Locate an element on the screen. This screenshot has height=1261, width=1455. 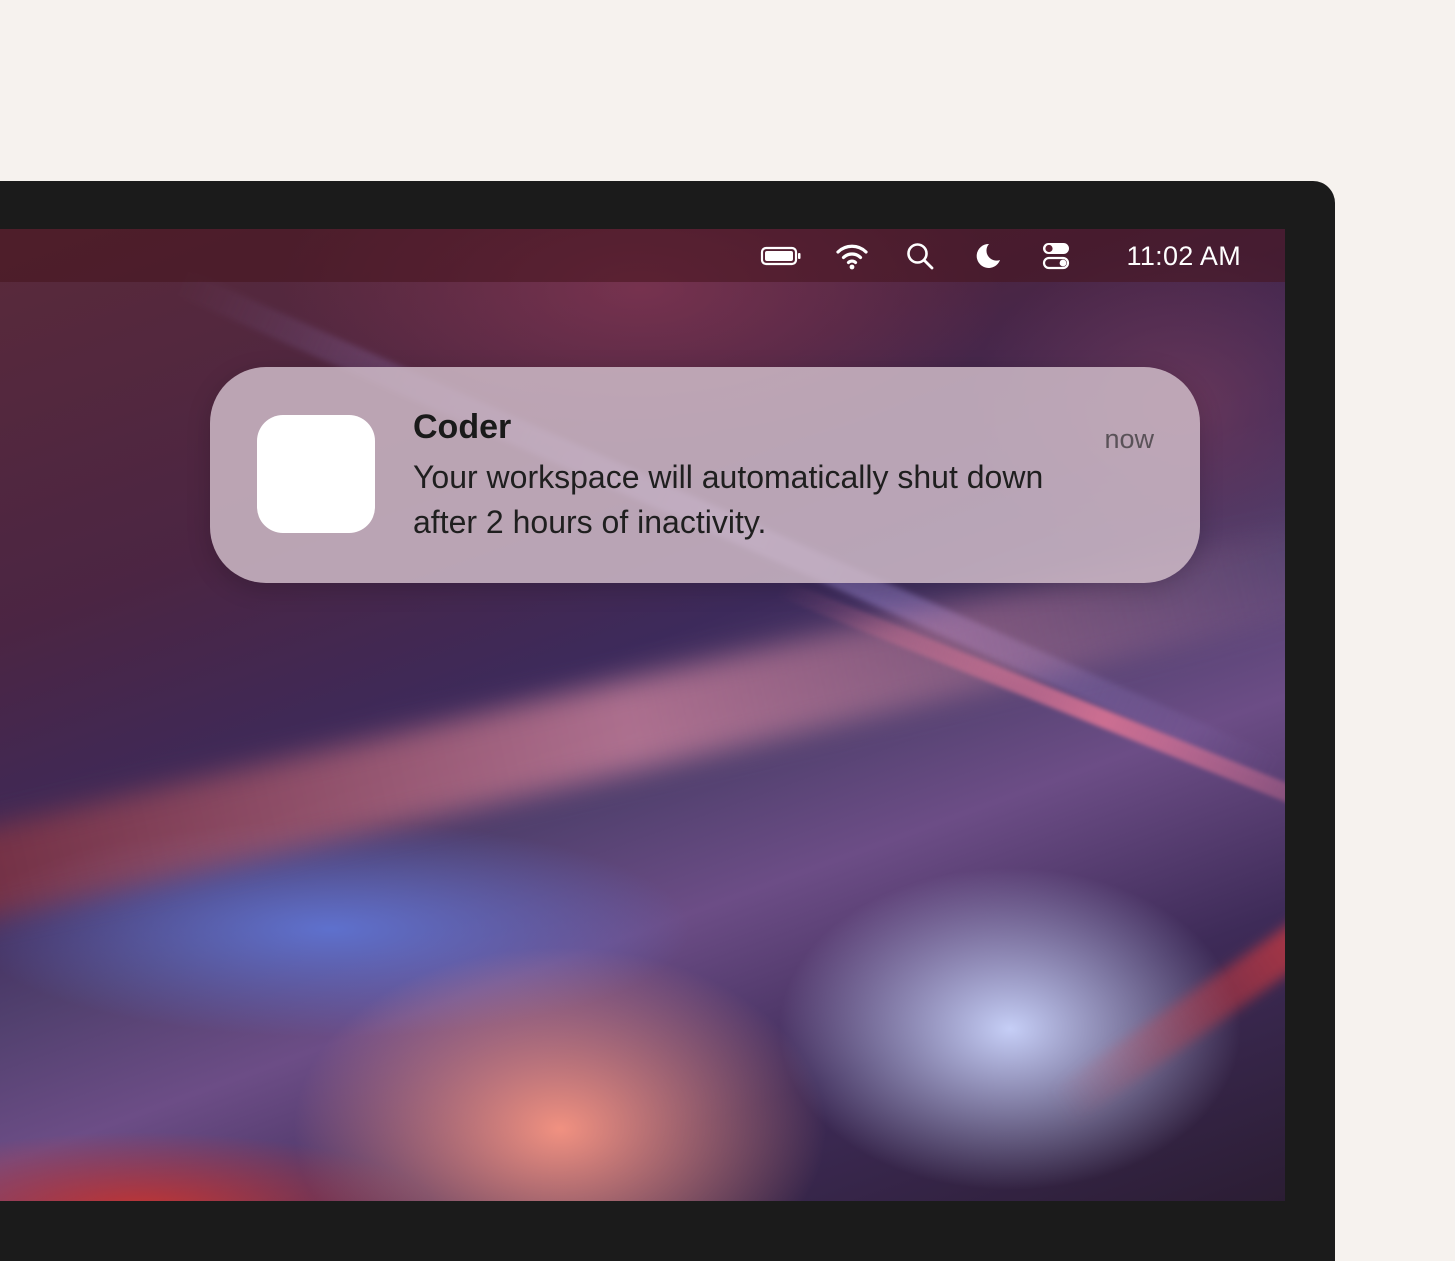
control-center-icon is located at coordinates (1056, 256).